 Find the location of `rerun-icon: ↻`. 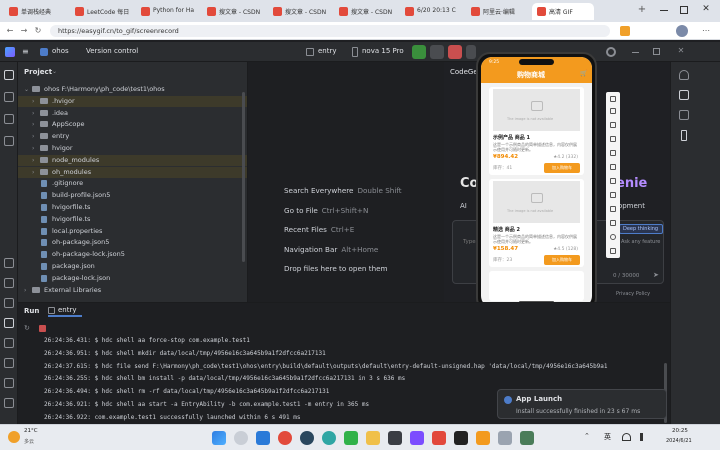

rerun-icon: ↻ is located at coordinates (27, 328).